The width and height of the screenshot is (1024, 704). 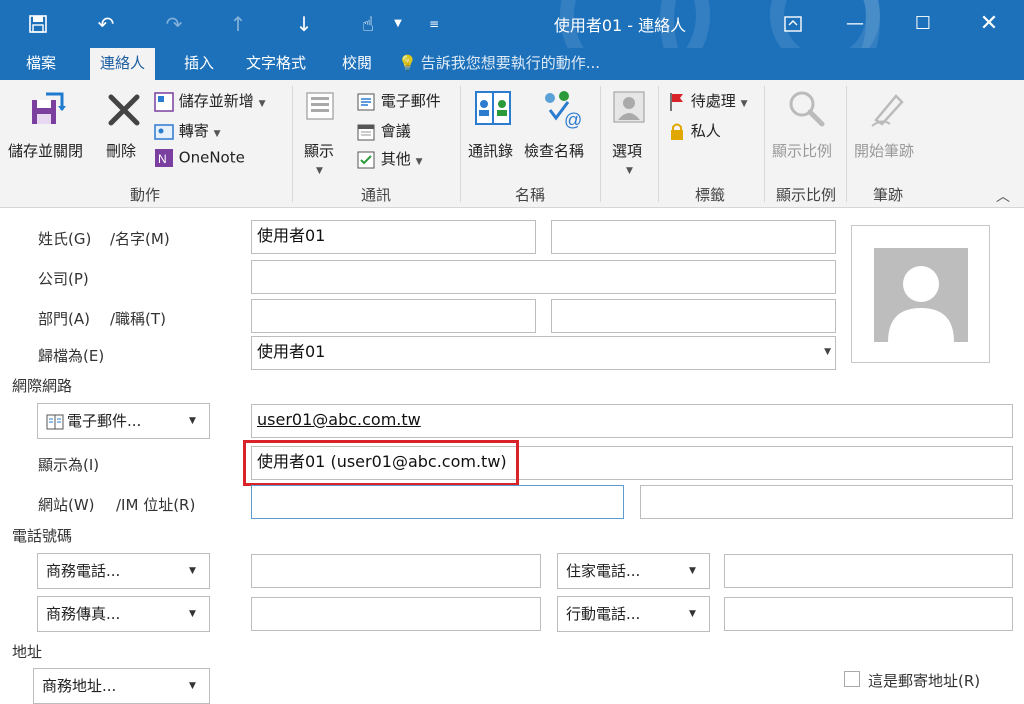 I want to click on start-inking-button: 開始筆跡, so click(x=888, y=126).